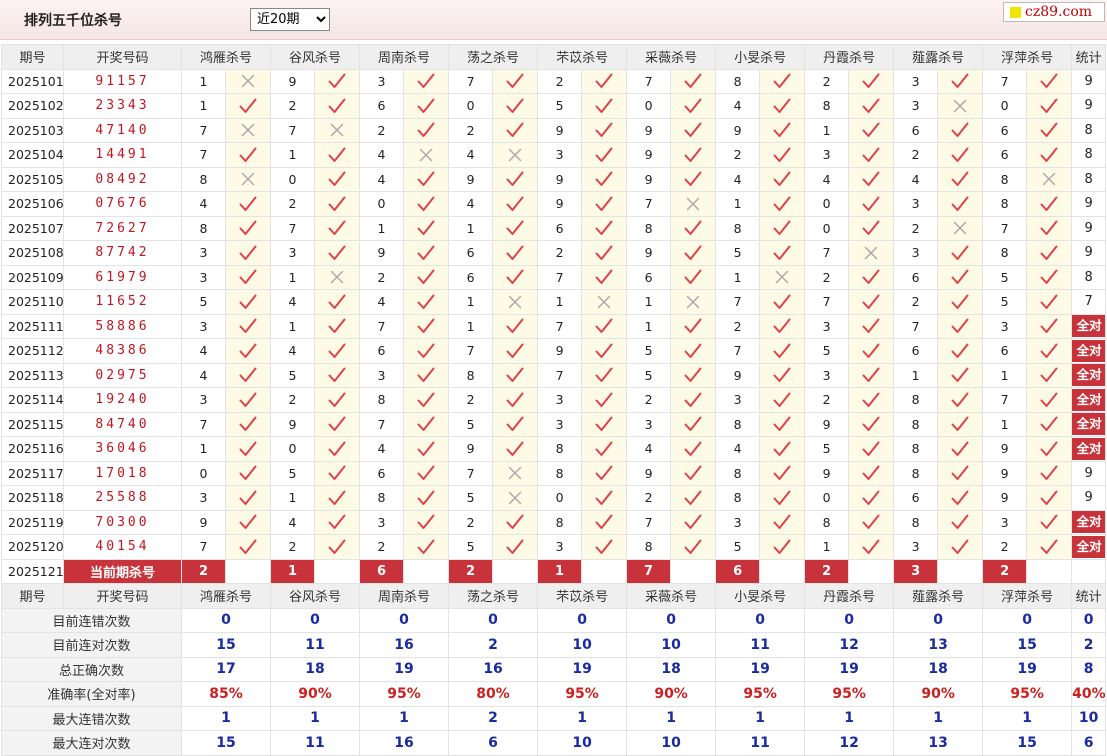  Describe the element at coordinates (122, 130) in the screenshot. I see `draw-numbers: 47140` at that location.